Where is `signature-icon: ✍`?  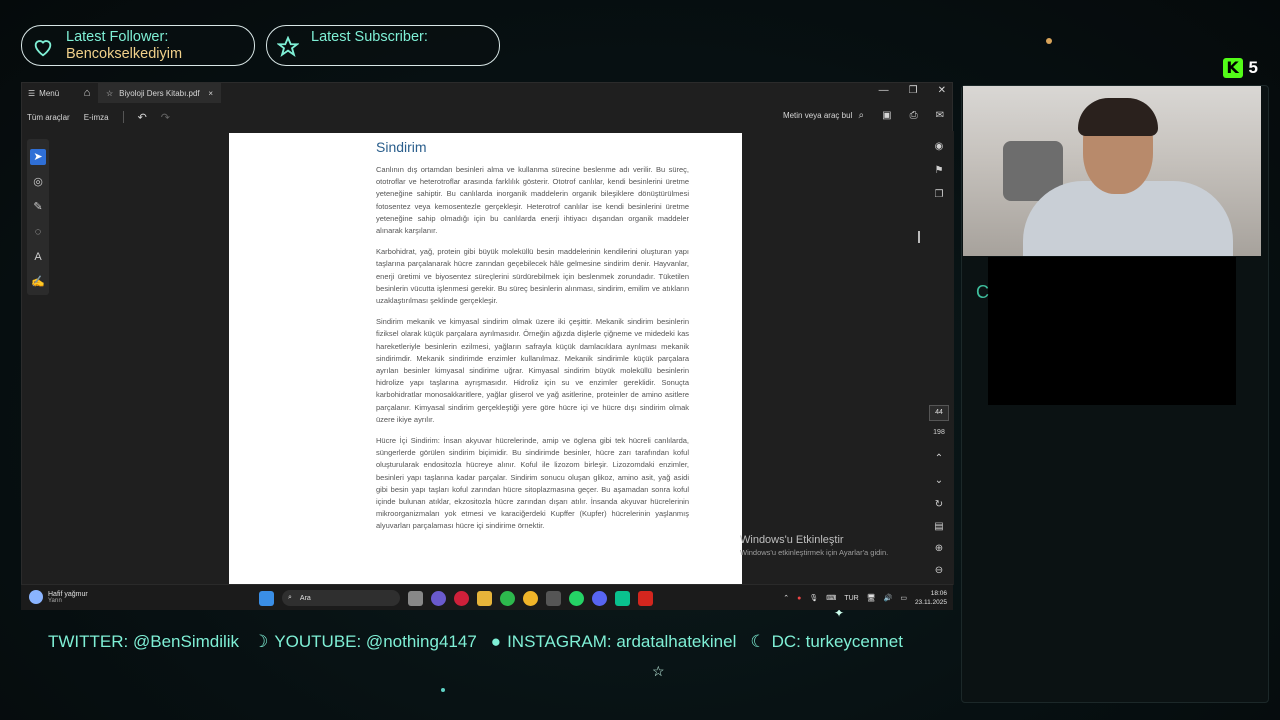
signature-icon: ✍ is located at coordinates (38, 282).